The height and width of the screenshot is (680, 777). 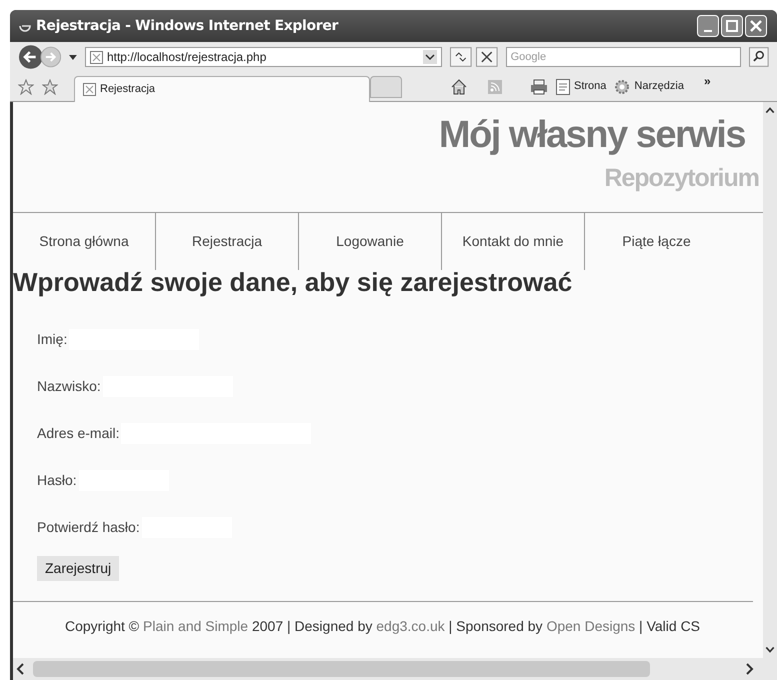 I want to click on field-label: Nazwisko:, so click(x=69, y=386).